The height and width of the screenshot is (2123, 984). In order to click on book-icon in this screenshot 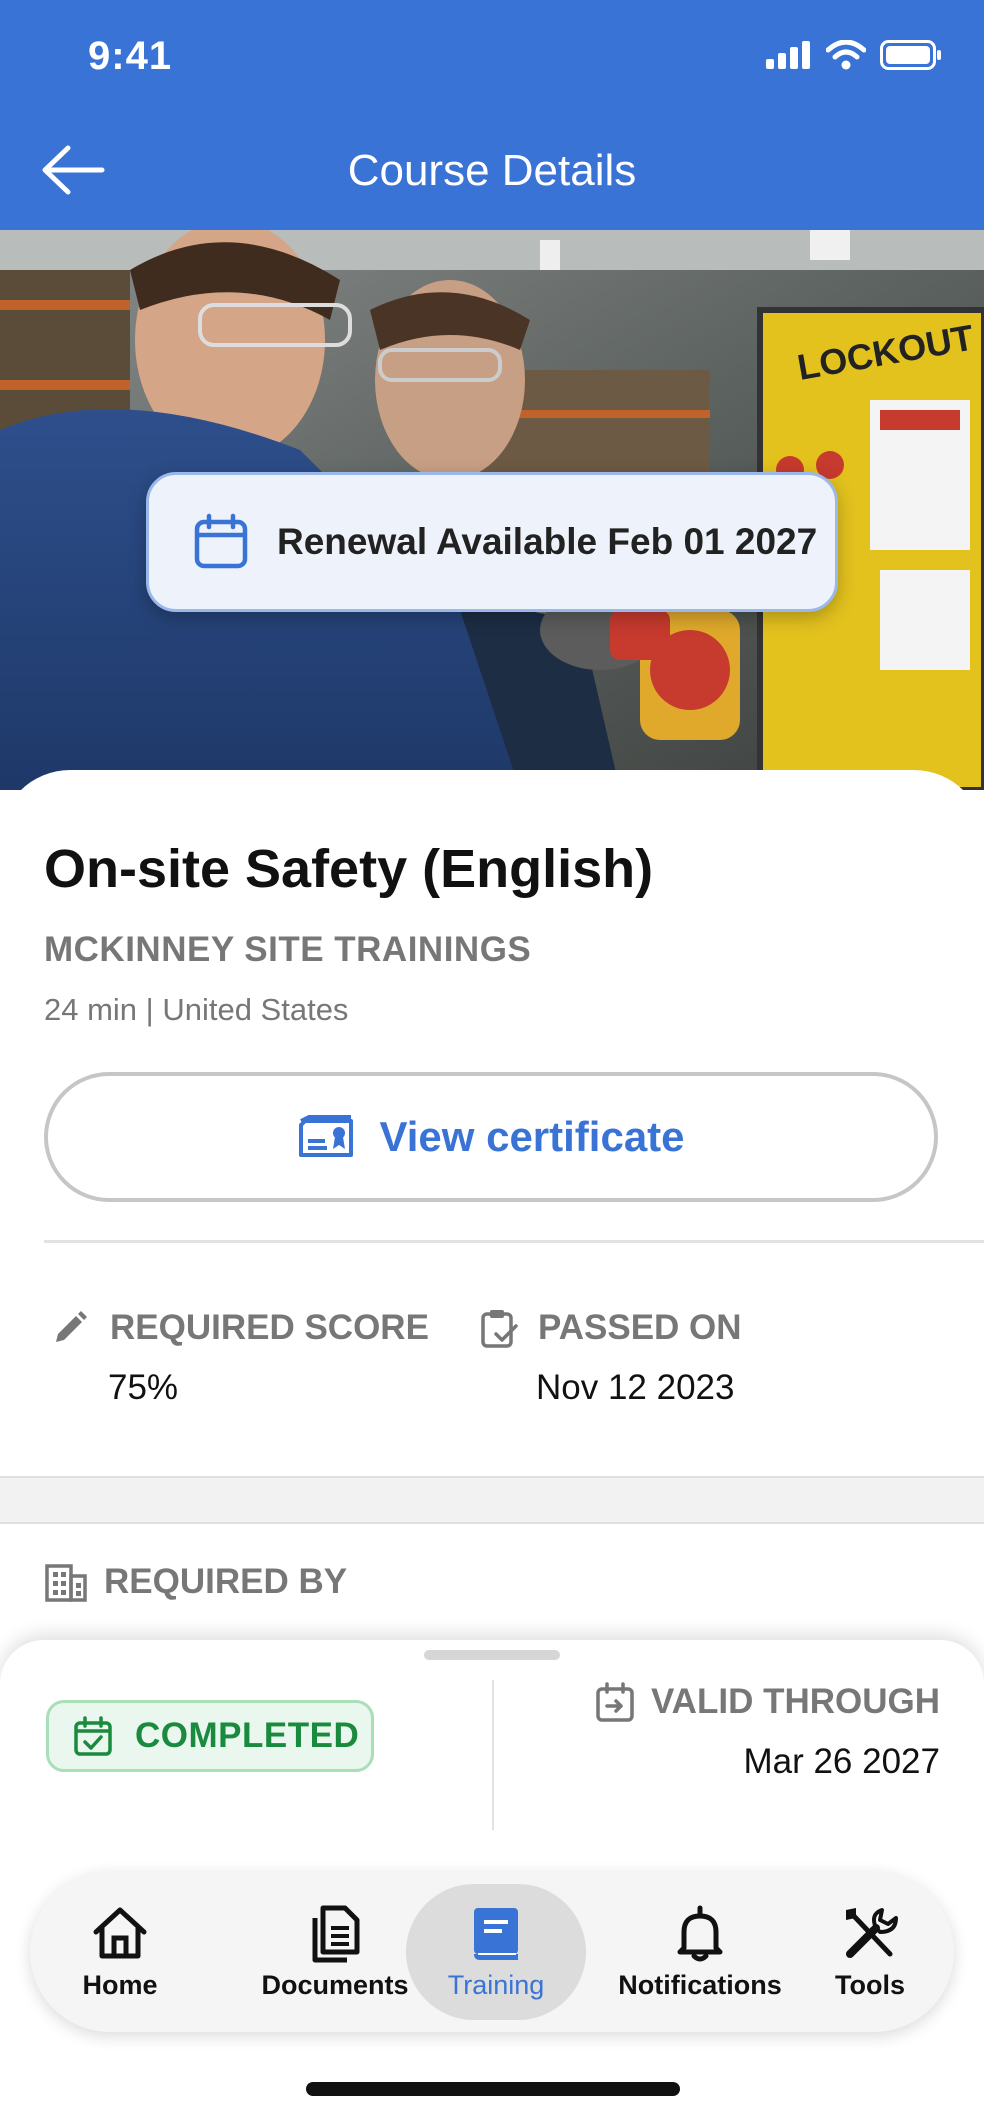, I will do `click(496, 1933)`.